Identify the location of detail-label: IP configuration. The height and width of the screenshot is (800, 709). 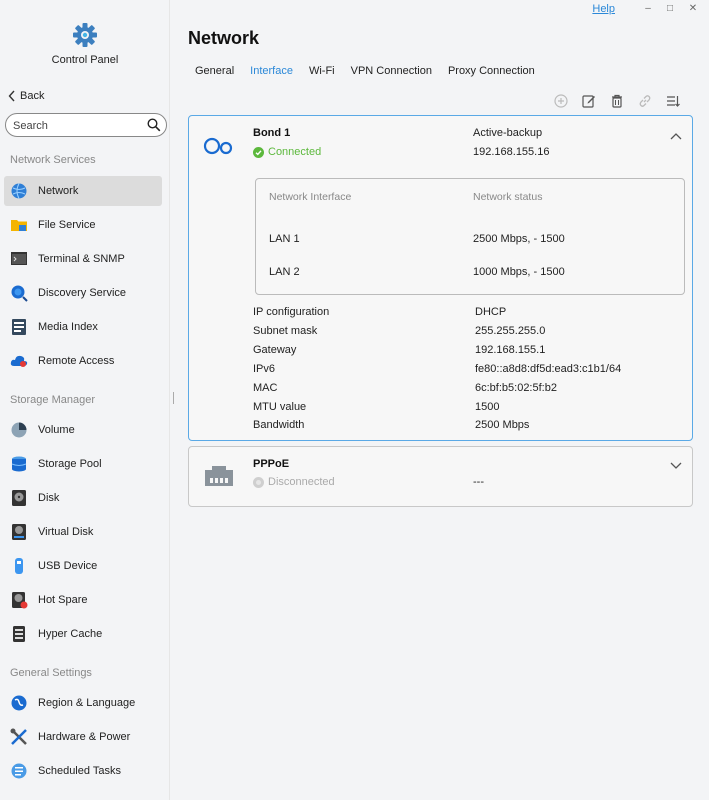
(291, 312).